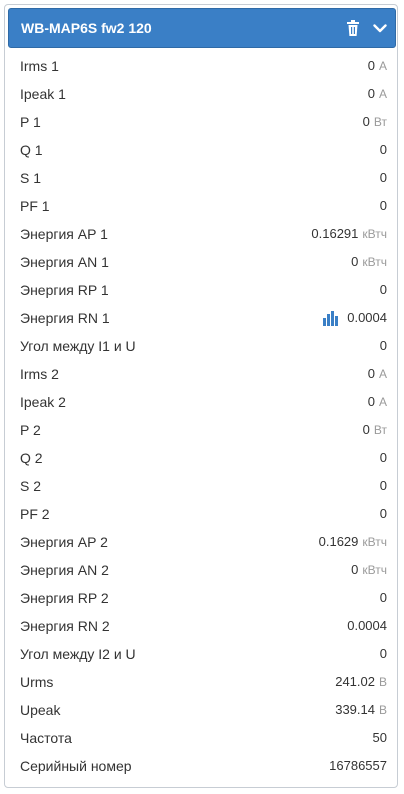  I want to click on control-value-group: 0.16291 кВтч, so click(349, 234).